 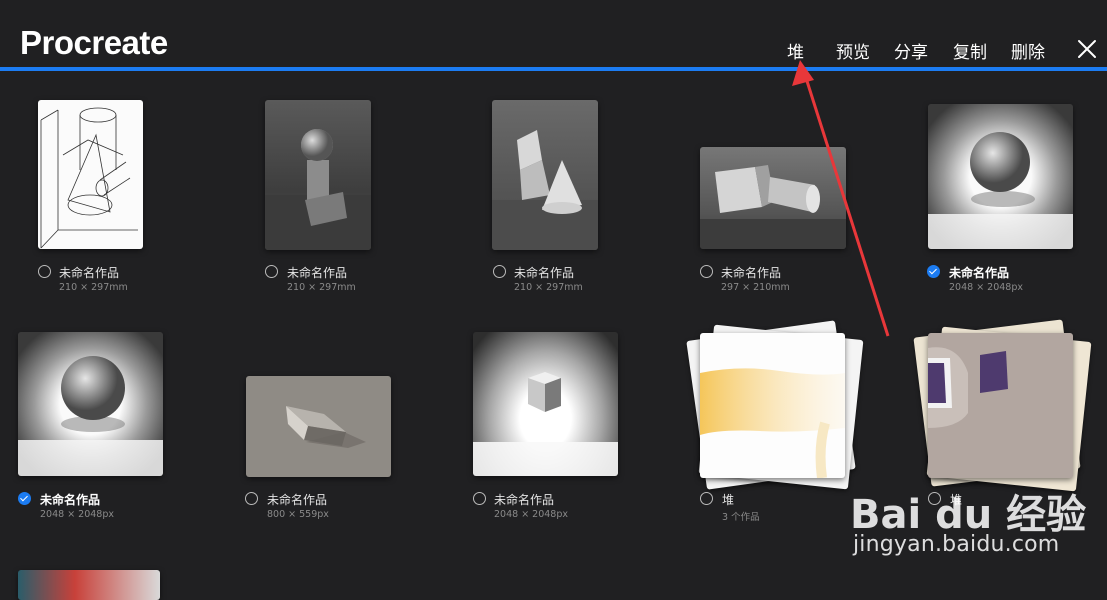 What do you see at coordinates (298, 514) in the screenshot?
I see `artwork-dimensions: 800 × 559px` at bounding box center [298, 514].